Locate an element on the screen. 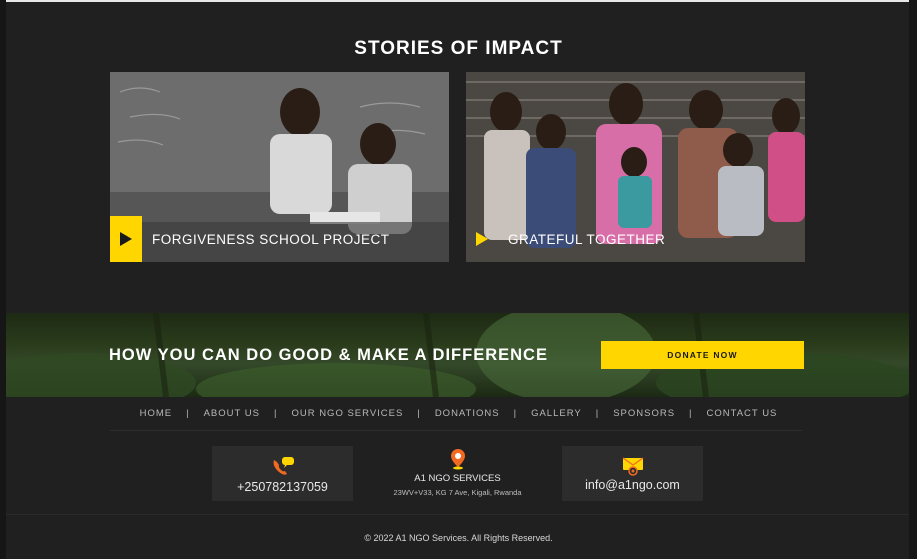 This screenshot has width=917, height=559. email-address: info@a1ngo.com is located at coordinates (632, 485).